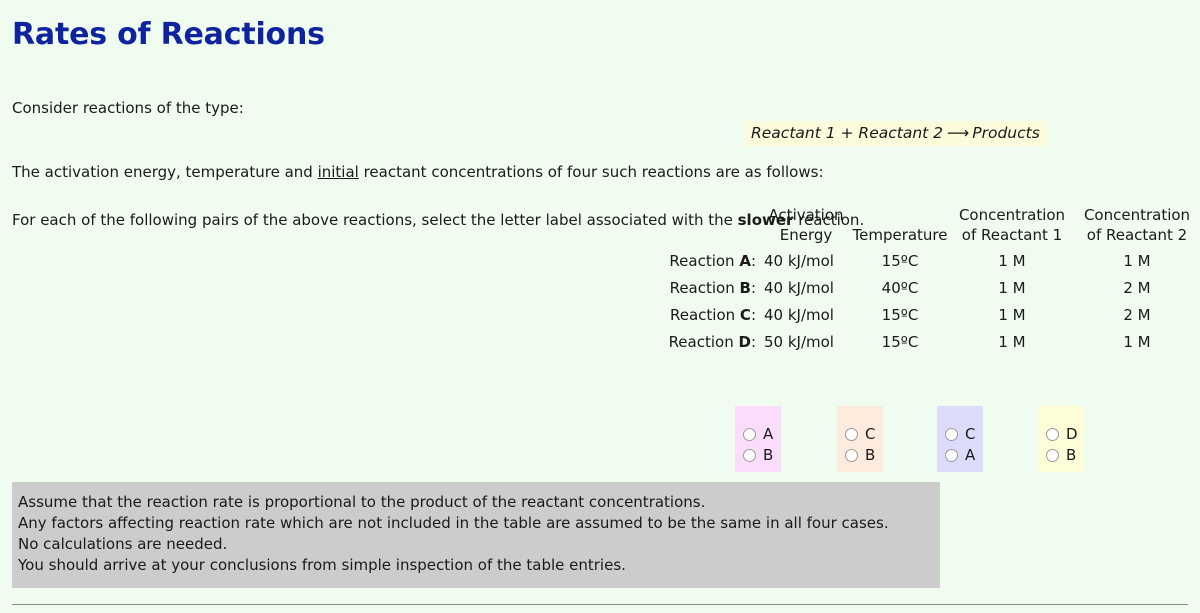 The image size is (1200, 613). What do you see at coordinates (1065, 434) in the screenshot?
I see `radio-option: D` at bounding box center [1065, 434].